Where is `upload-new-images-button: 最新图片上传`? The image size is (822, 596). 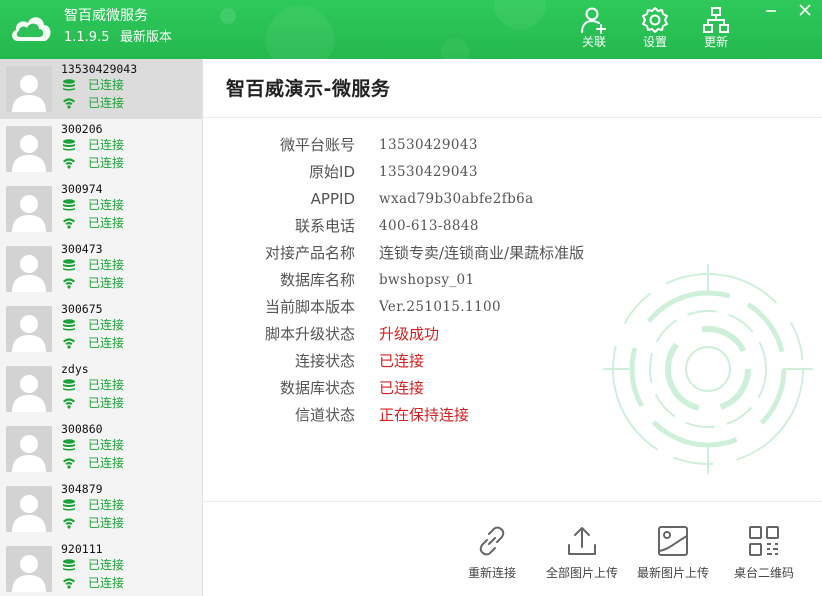 upload-new-images-button: 最新图片上传 is located at coordinates (673, 552).